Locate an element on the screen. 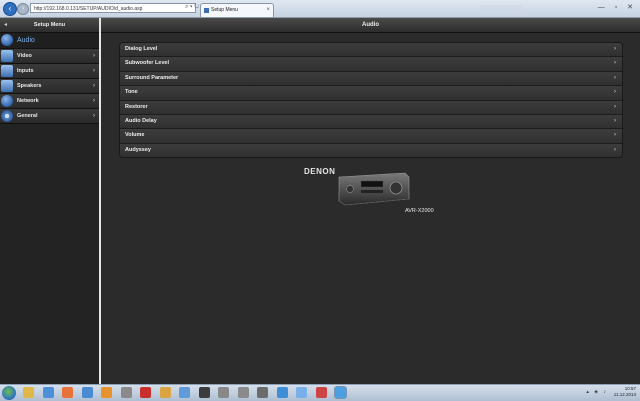 The width and height of the screenshot is (640, 401). sidebar-item-audio: Audio is located at coordinates (49, 41).